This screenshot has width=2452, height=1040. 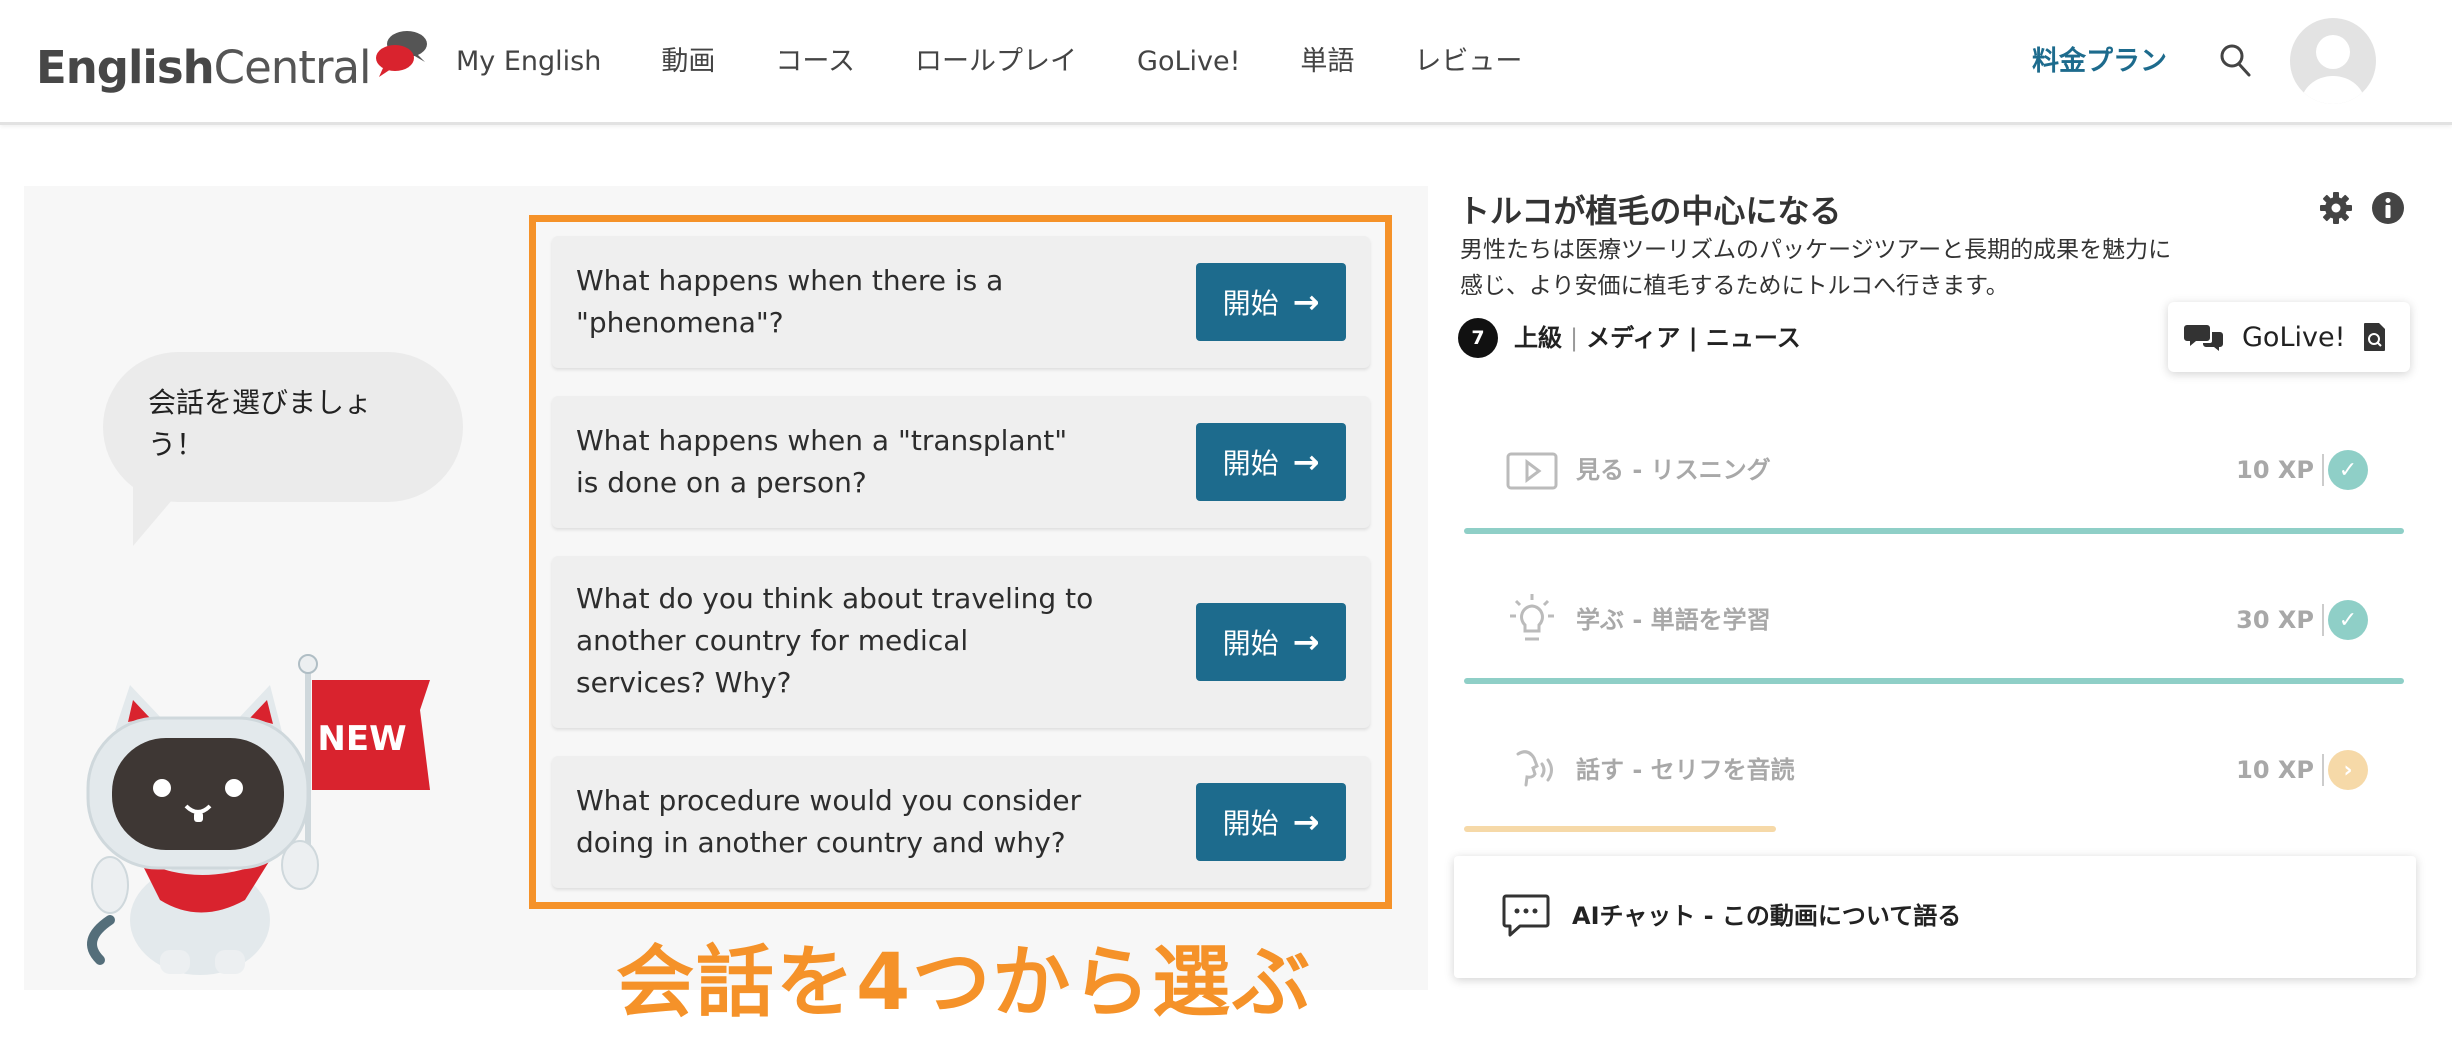 What do you see at coordinates (260, 423) in the screenshot?
I see `speech-bubble-text: 会話を選びましょう！` at bounding box center [260, 423].